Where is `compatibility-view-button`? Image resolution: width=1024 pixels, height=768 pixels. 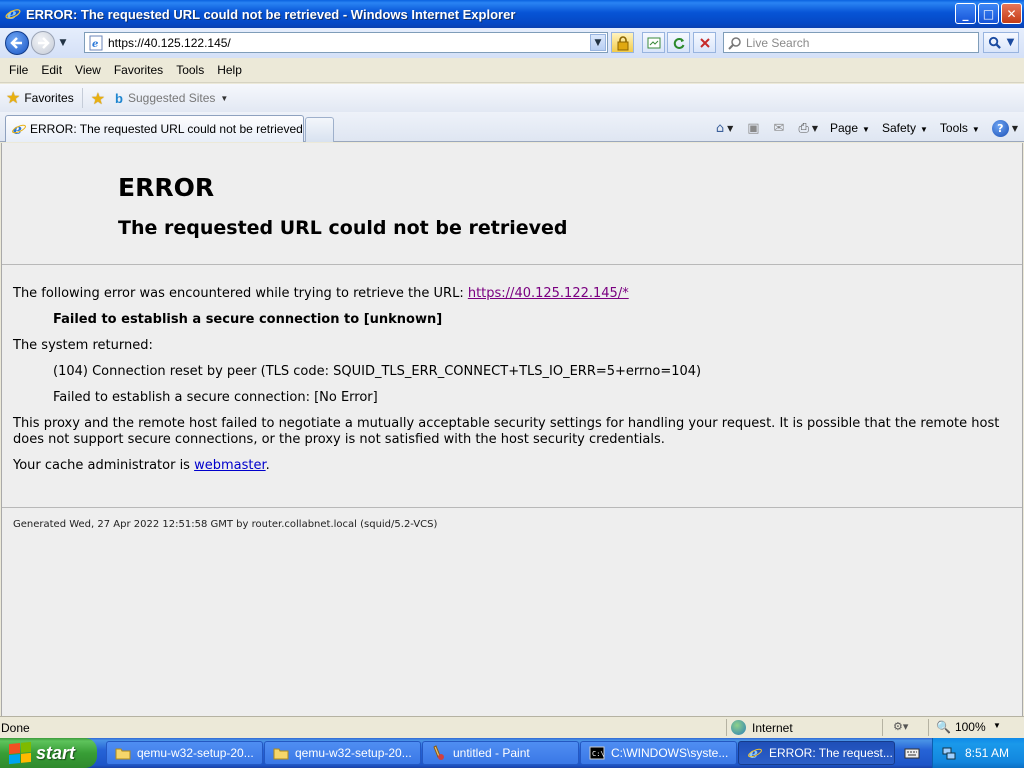
compatibility-view-button is located at coordinates (653, 42).